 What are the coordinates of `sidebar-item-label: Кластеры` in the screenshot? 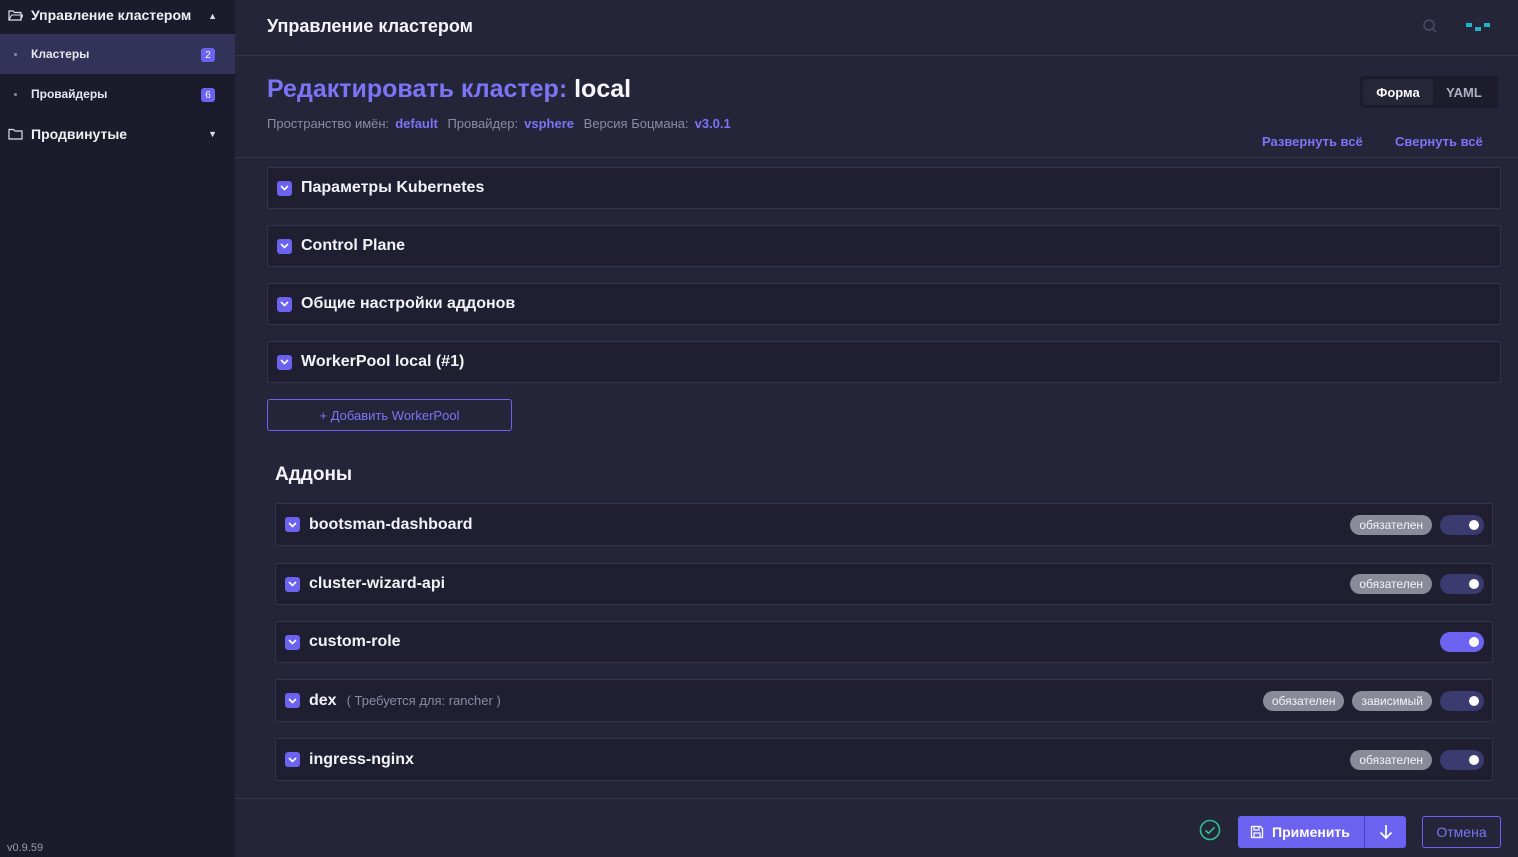 It's located at (60, 54).